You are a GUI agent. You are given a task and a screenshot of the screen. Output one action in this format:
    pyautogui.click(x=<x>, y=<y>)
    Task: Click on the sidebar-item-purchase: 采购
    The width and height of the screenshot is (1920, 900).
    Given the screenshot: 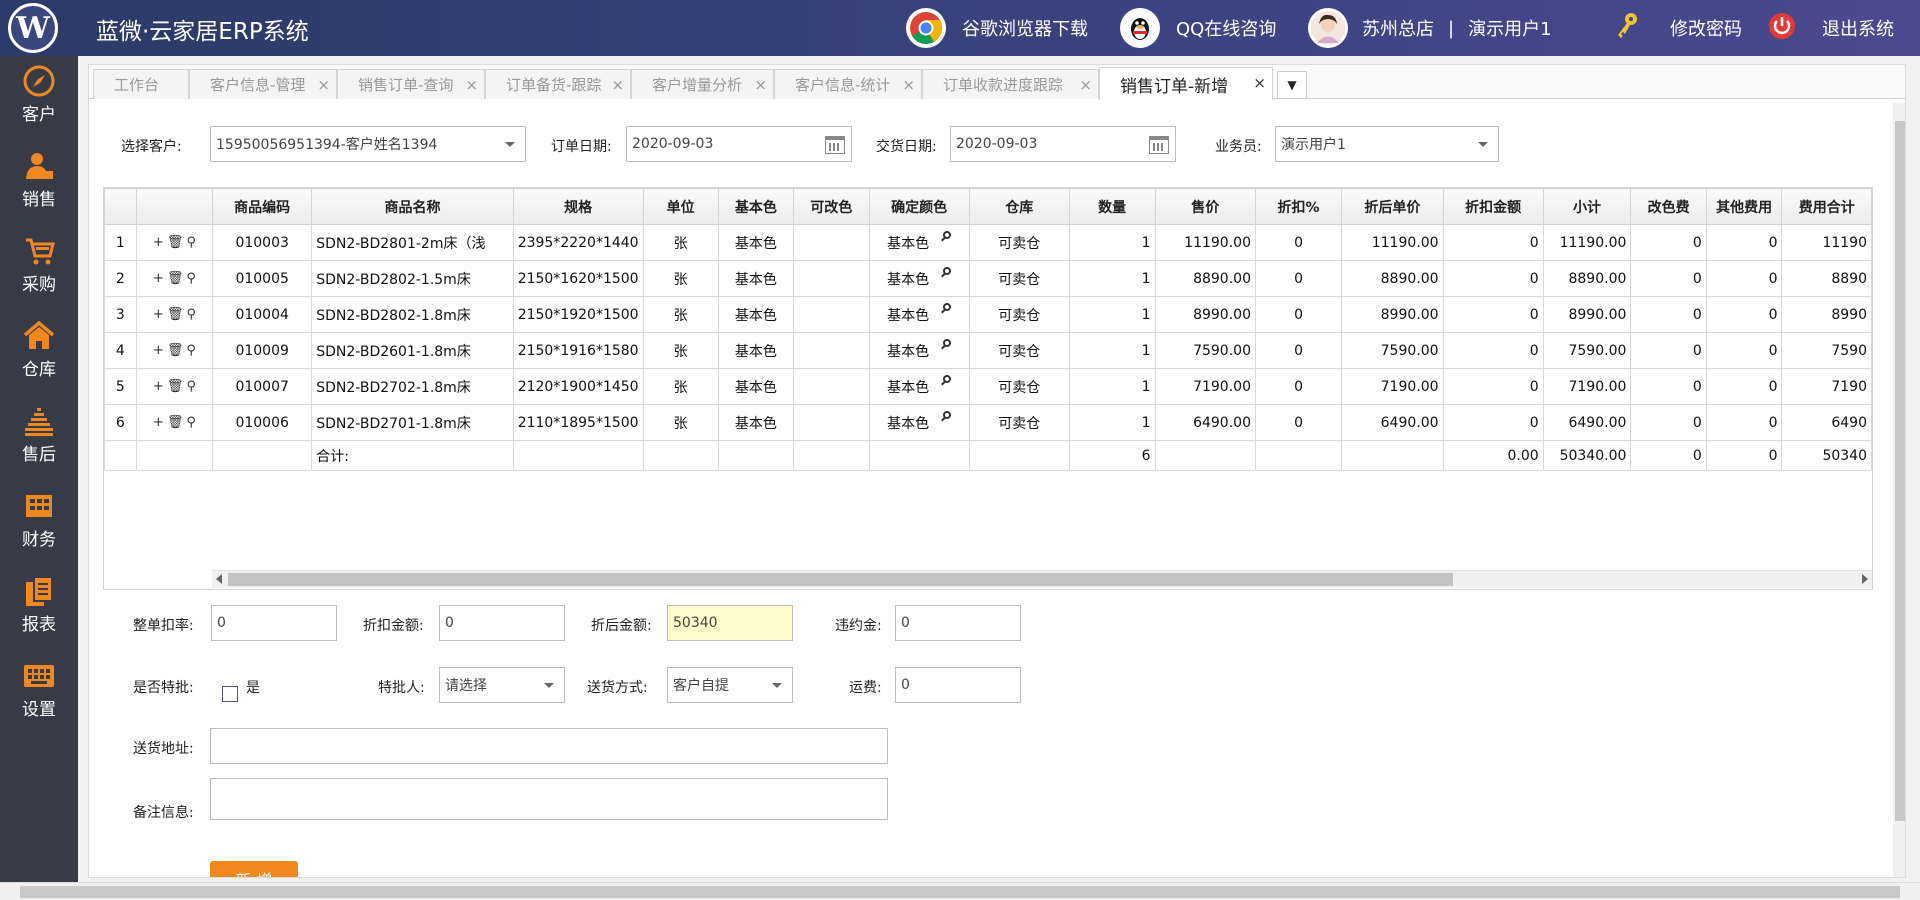 What is the action you would take?
    pyautogui.click(x=39, y=269)
    